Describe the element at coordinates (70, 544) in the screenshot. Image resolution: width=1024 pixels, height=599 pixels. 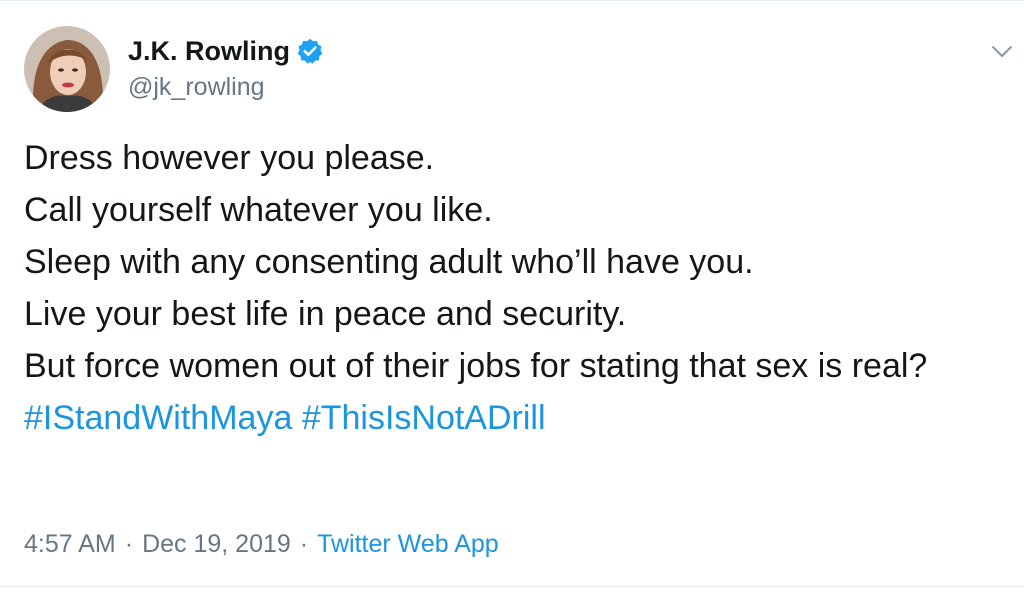
I see `tweet-time: 4:57 AM` at that location.